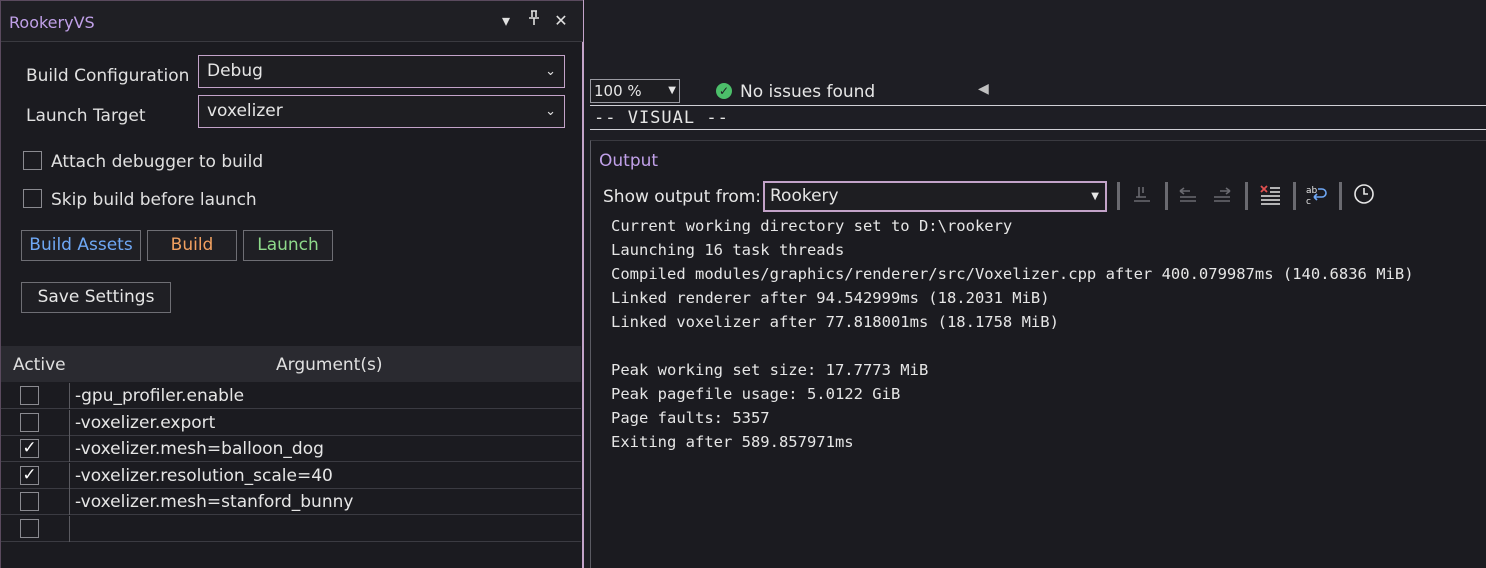 The image size is (1486, 568). Describe the element at coordinates (108, 76) in the screenshot. I see `build-configuration-label: Build Configuration` at that location.